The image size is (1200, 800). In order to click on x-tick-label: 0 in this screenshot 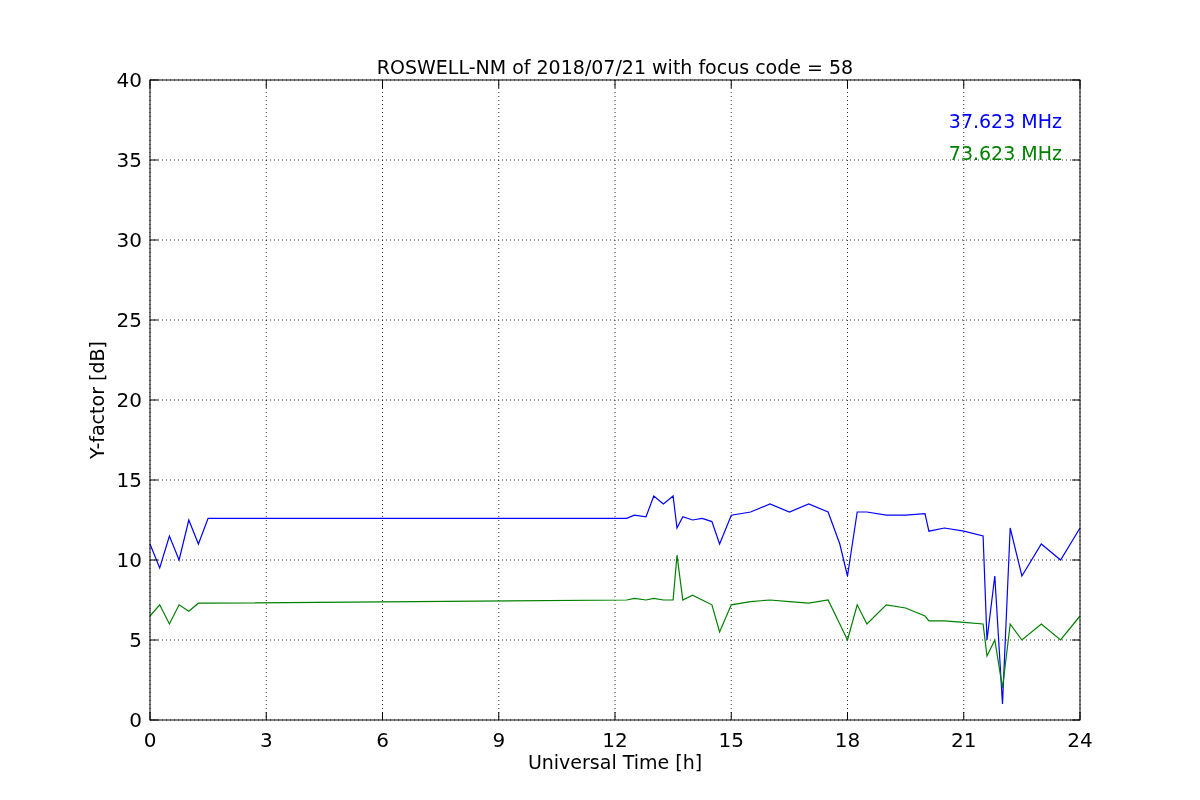, I will do `click(150, 740)`.